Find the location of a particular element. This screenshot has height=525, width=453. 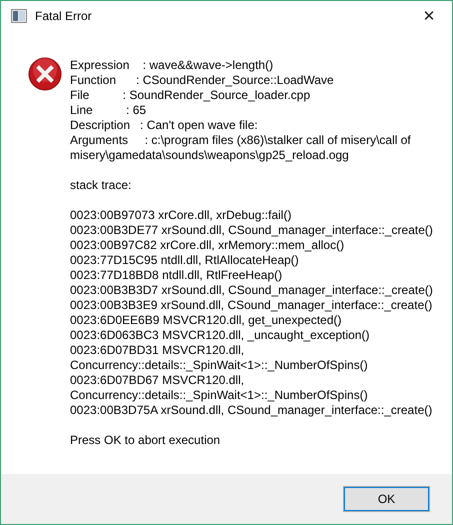

ok-button: OK is located at coordinates (386, 499).